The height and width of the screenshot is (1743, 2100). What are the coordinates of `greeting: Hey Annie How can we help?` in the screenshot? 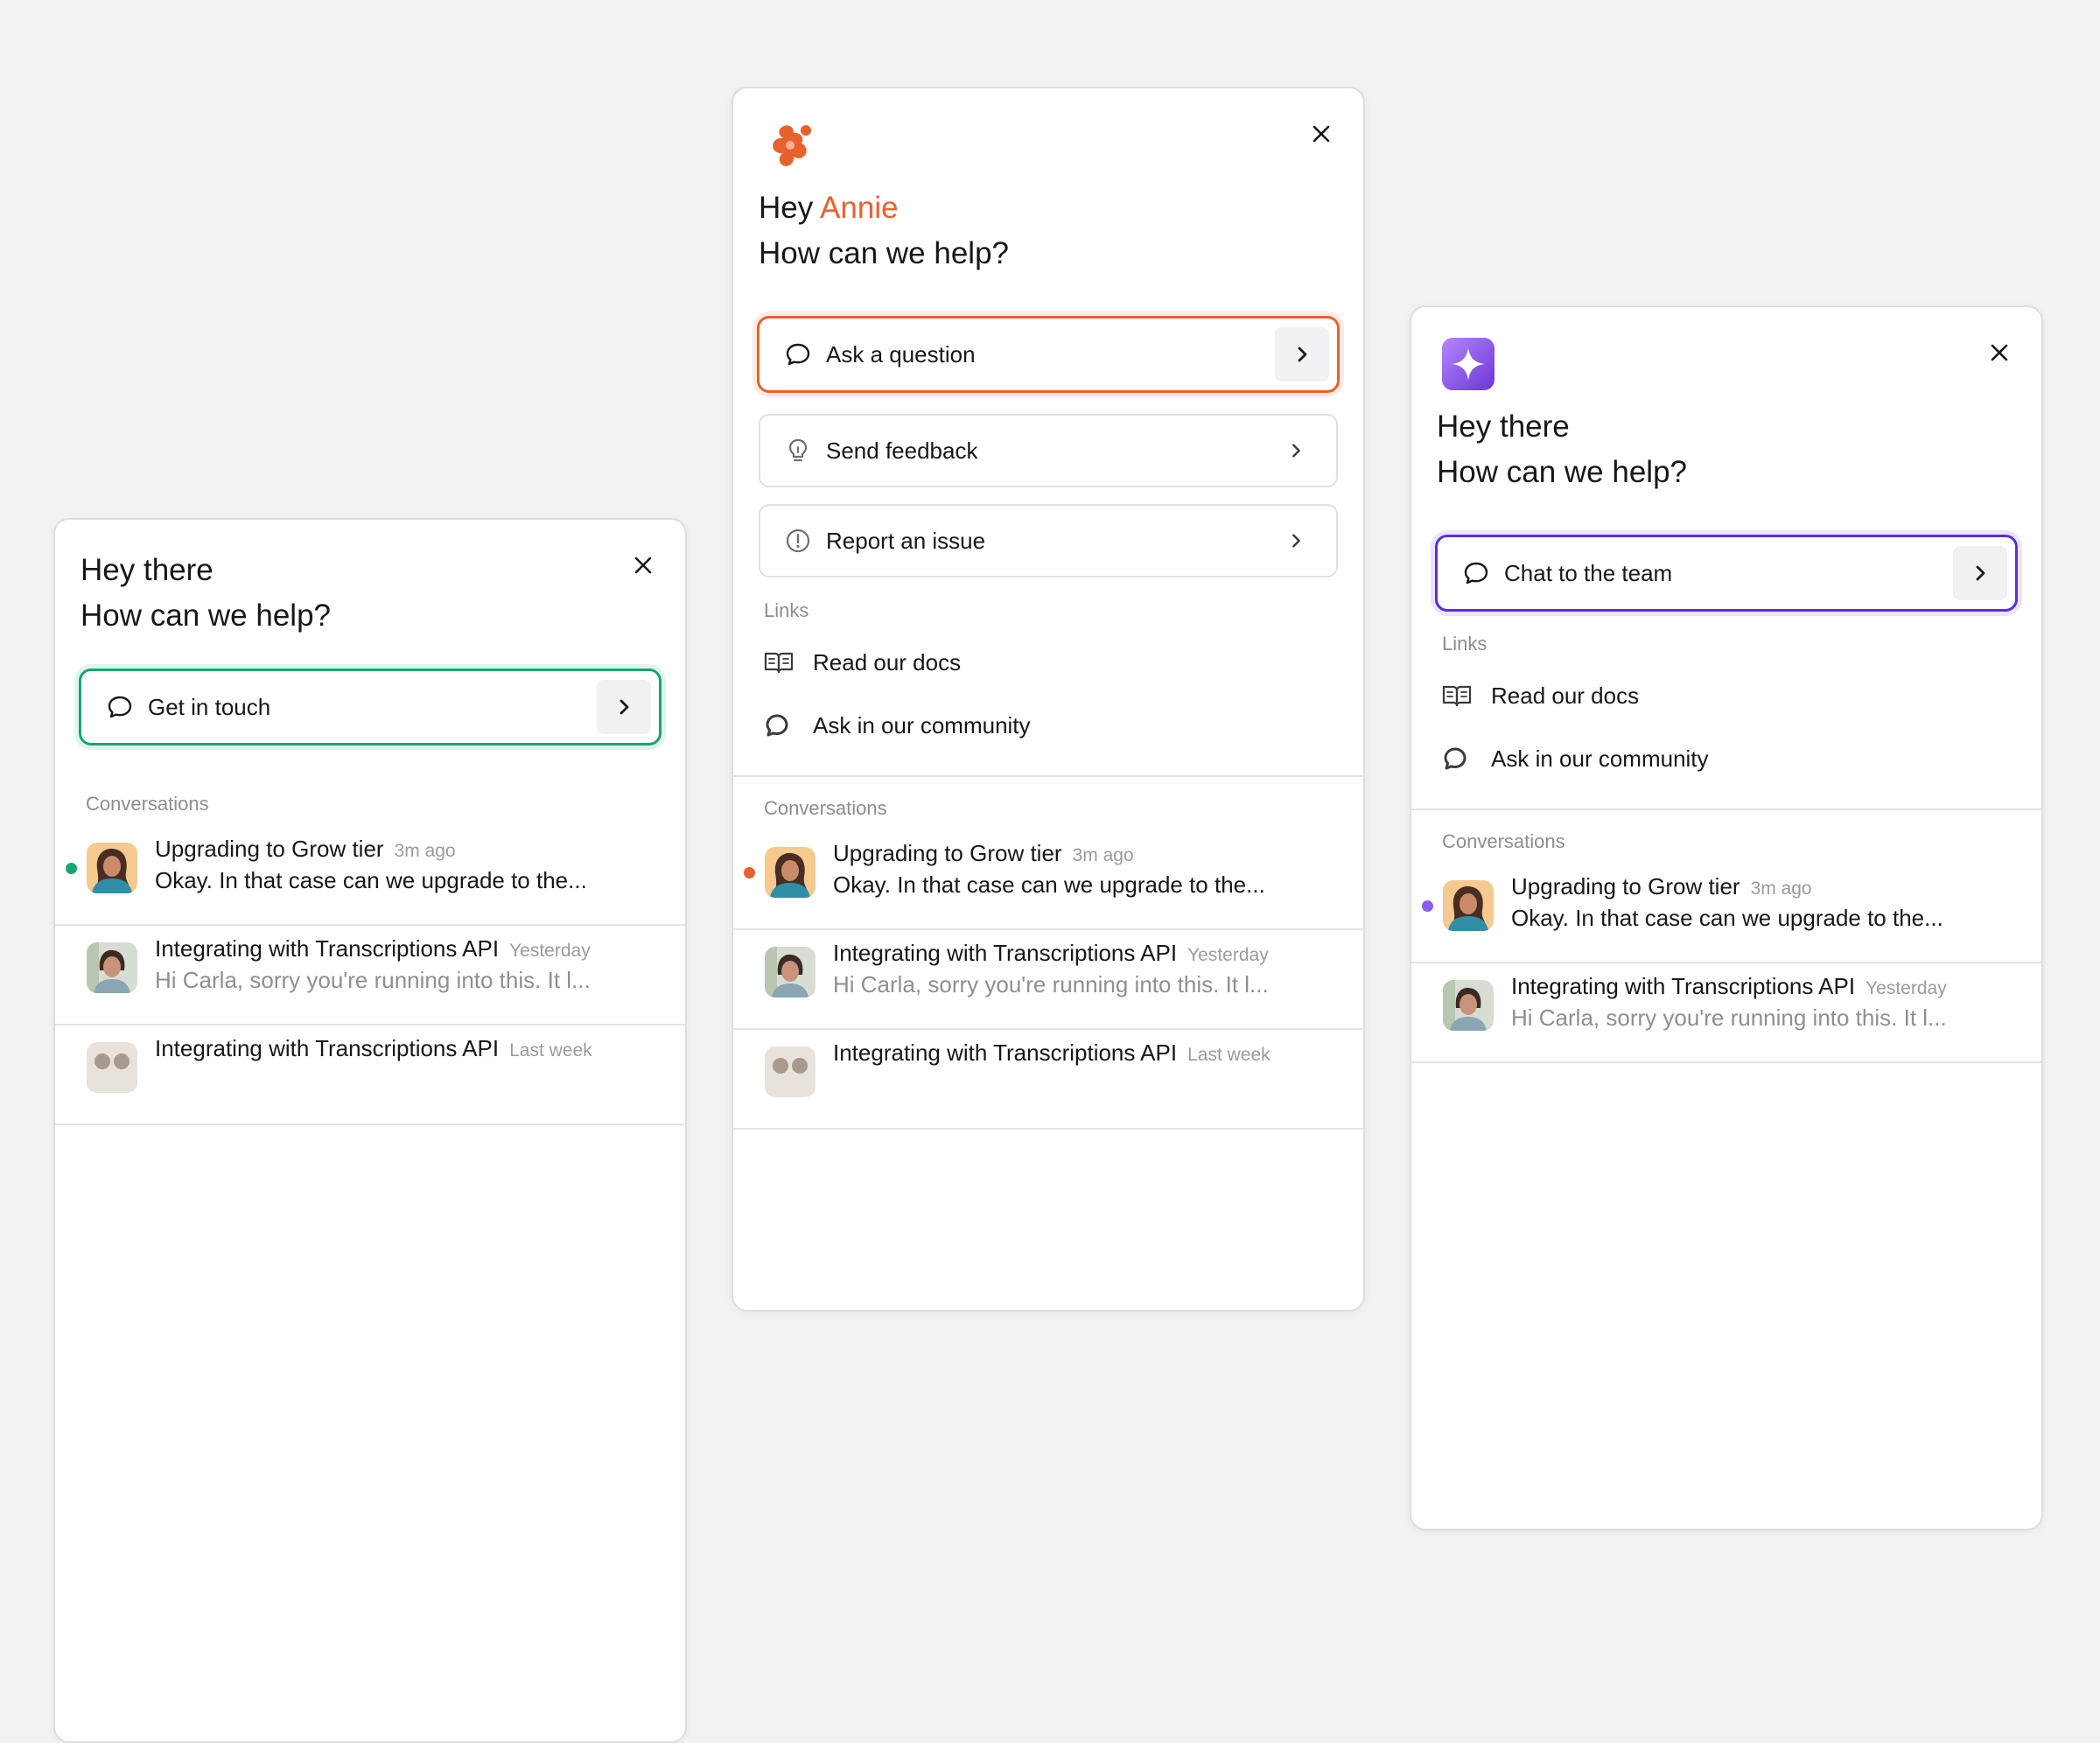 It's located at (884, 231).